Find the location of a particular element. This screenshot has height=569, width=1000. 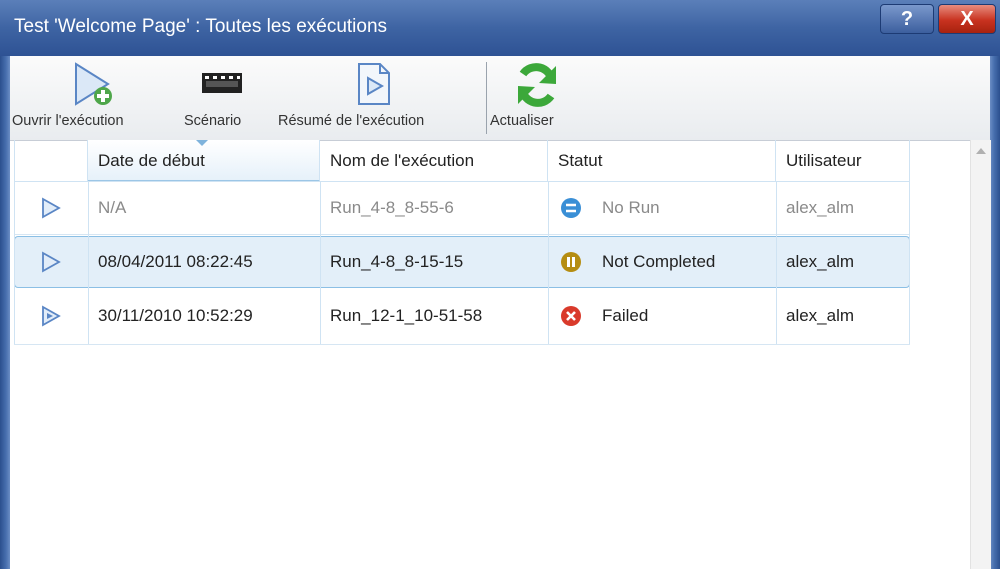

header-run-name: Nom de l'exécution is located at coordinates (434, 161).